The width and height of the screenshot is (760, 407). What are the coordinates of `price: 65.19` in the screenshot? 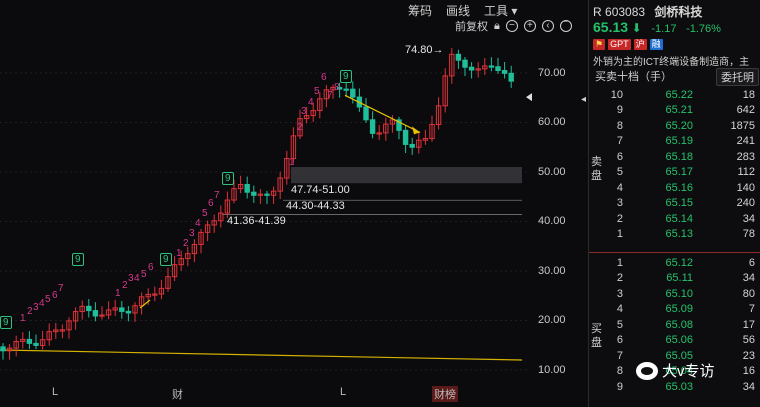 It's located at (658, 141).